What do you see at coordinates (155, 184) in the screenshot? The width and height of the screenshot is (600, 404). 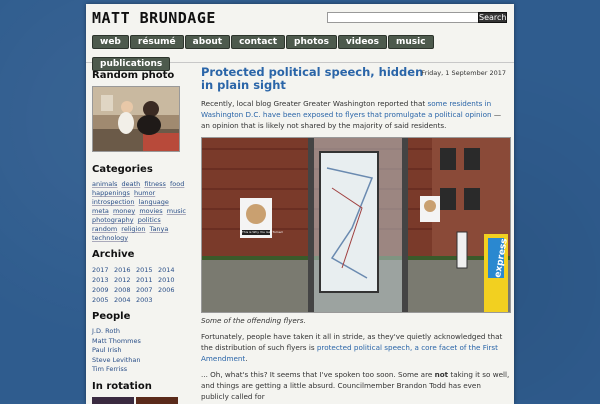 I see `category-link: fitness` at bounding box center [155, 184].